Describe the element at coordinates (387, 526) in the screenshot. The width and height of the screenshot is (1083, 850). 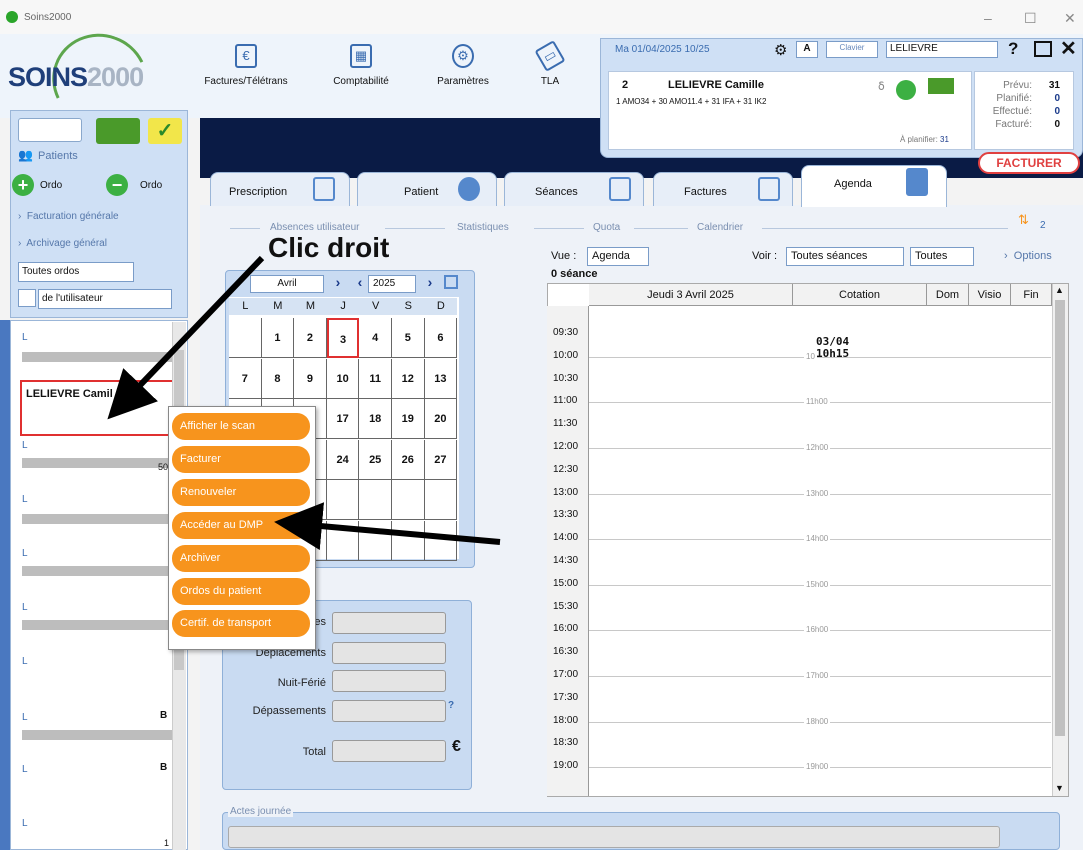
I see `arrow-to-dmp` at that location.